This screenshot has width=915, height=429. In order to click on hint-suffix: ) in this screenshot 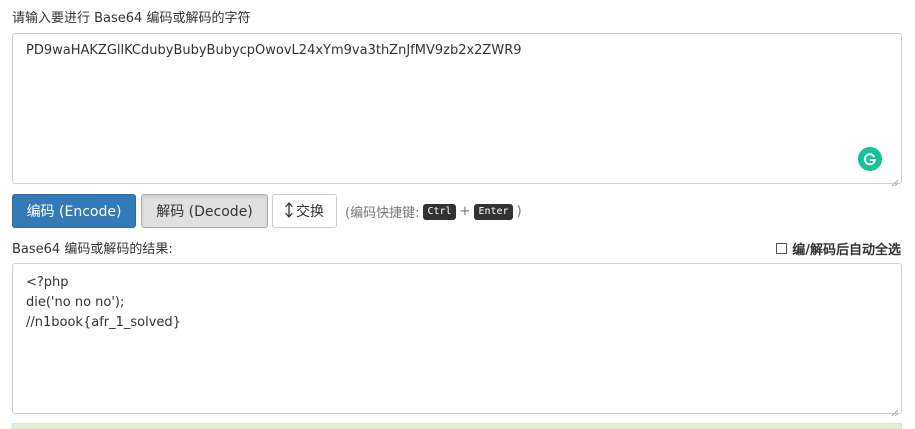, I will do `click(519, 211)`.